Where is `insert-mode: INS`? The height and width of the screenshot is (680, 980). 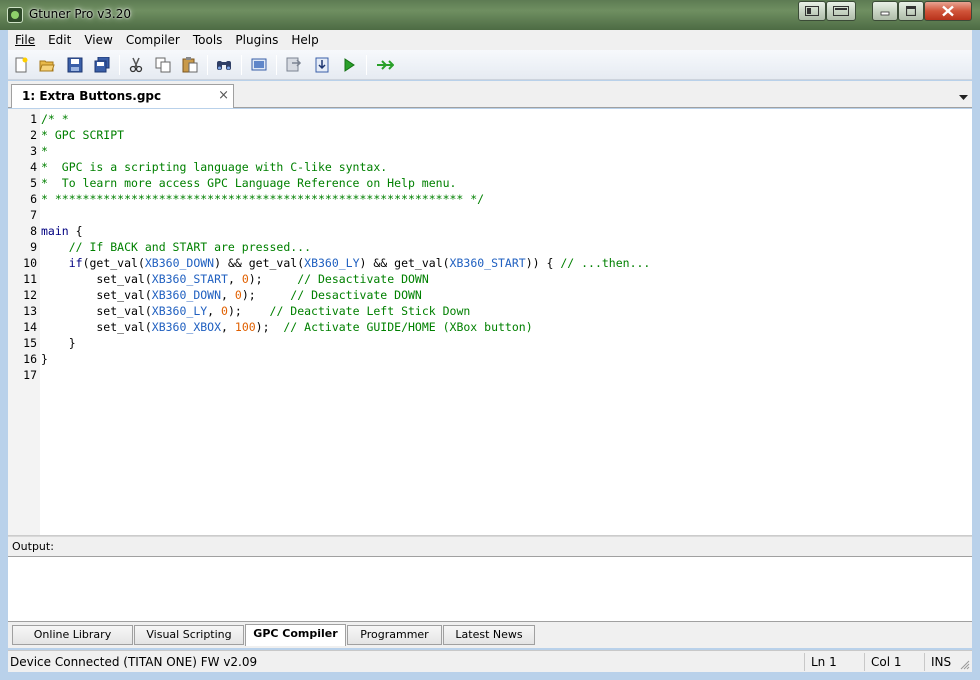 insert-mode: INS is located at coordinates (944, 662).